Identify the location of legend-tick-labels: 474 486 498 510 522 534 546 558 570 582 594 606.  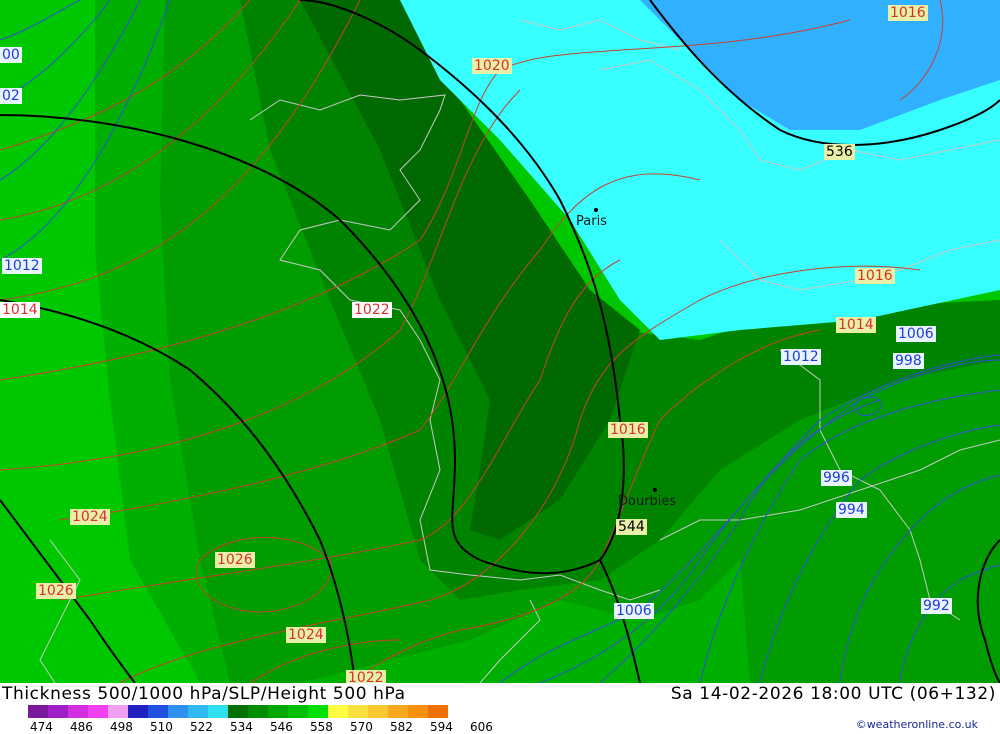
(270, 727).